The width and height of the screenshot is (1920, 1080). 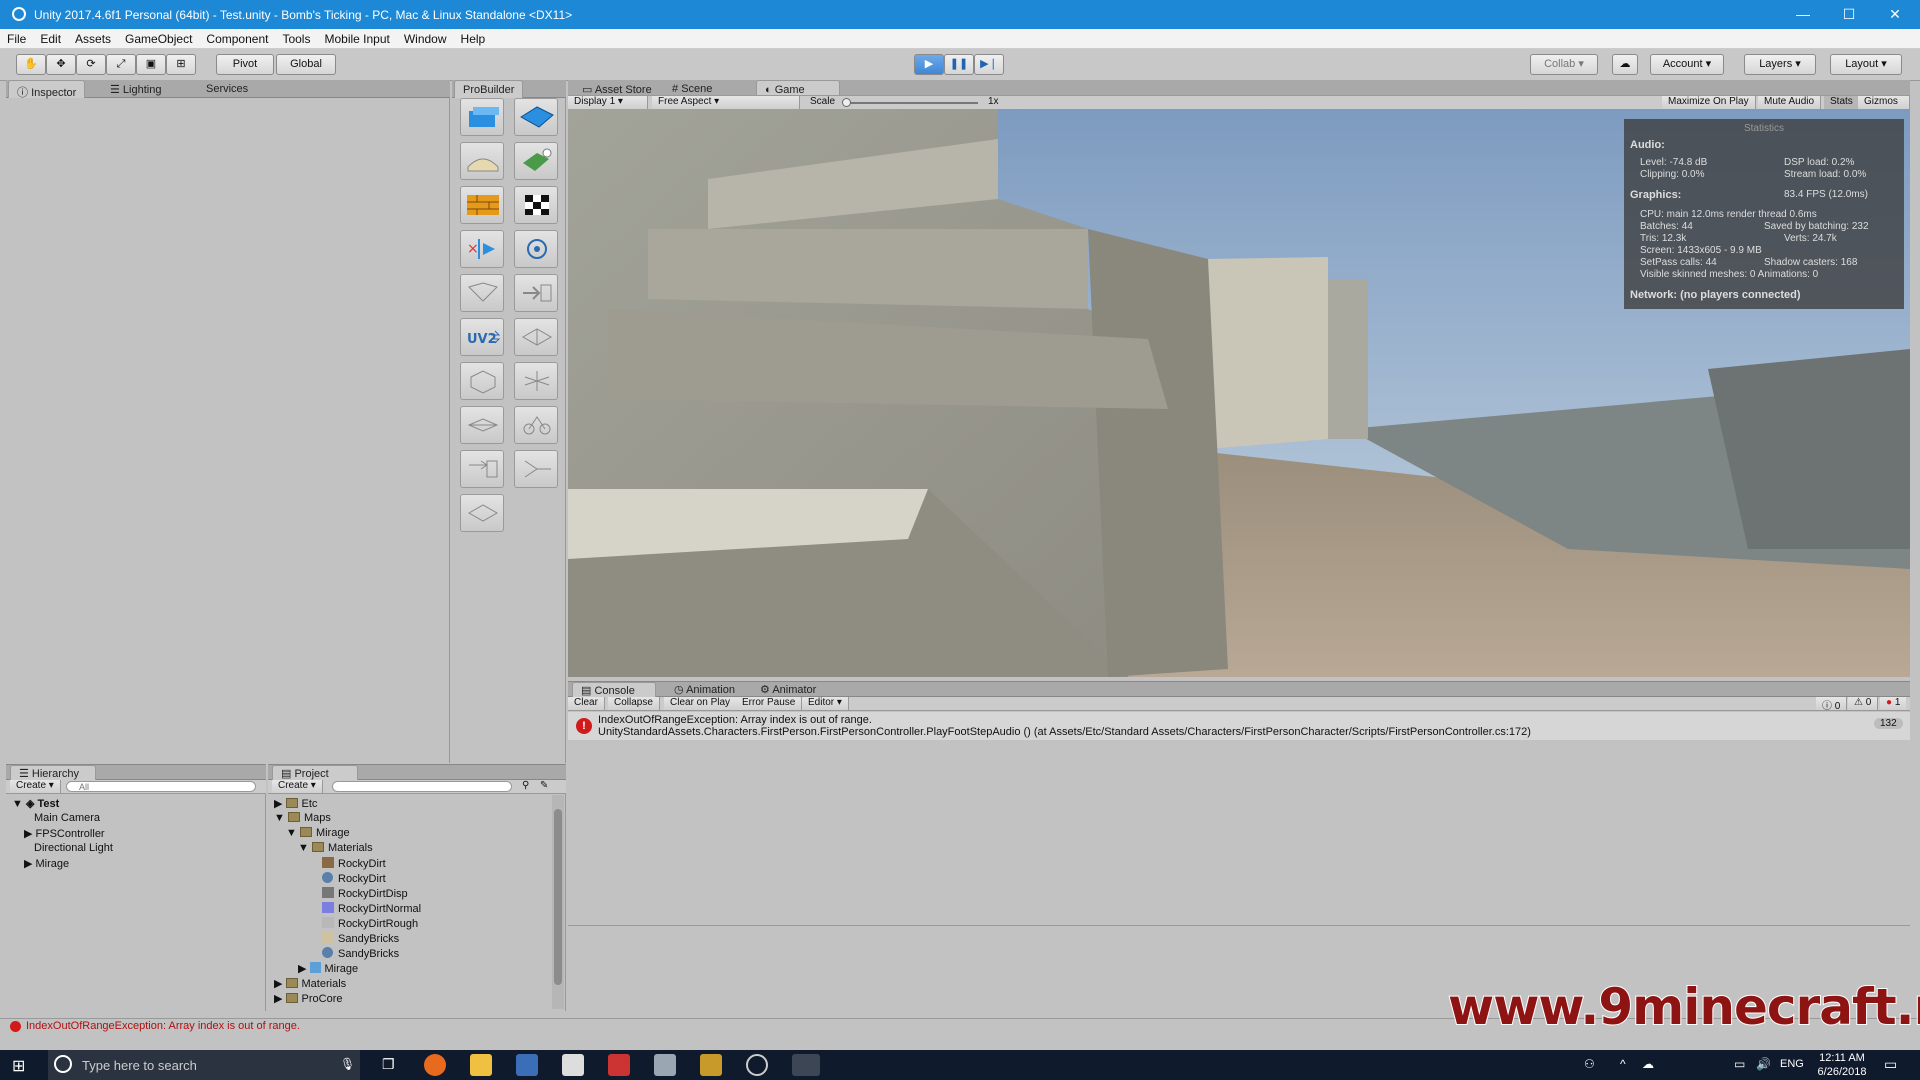 What do you see at coordinates (295, 803) in the screenshot?
I see `project-item-etc: ▶ Etc` at bounding box center [295, 803].